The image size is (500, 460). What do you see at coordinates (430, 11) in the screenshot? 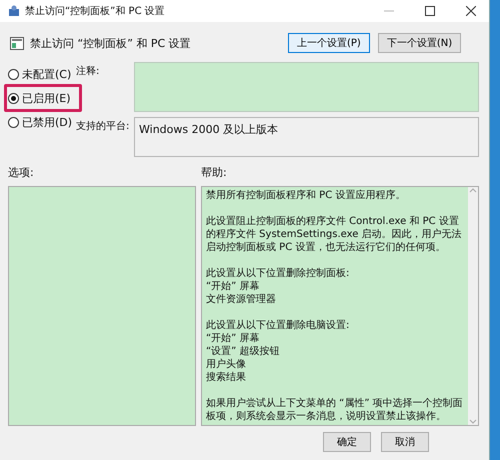
I see `maximize-icon` at bounding box center [430, 11].